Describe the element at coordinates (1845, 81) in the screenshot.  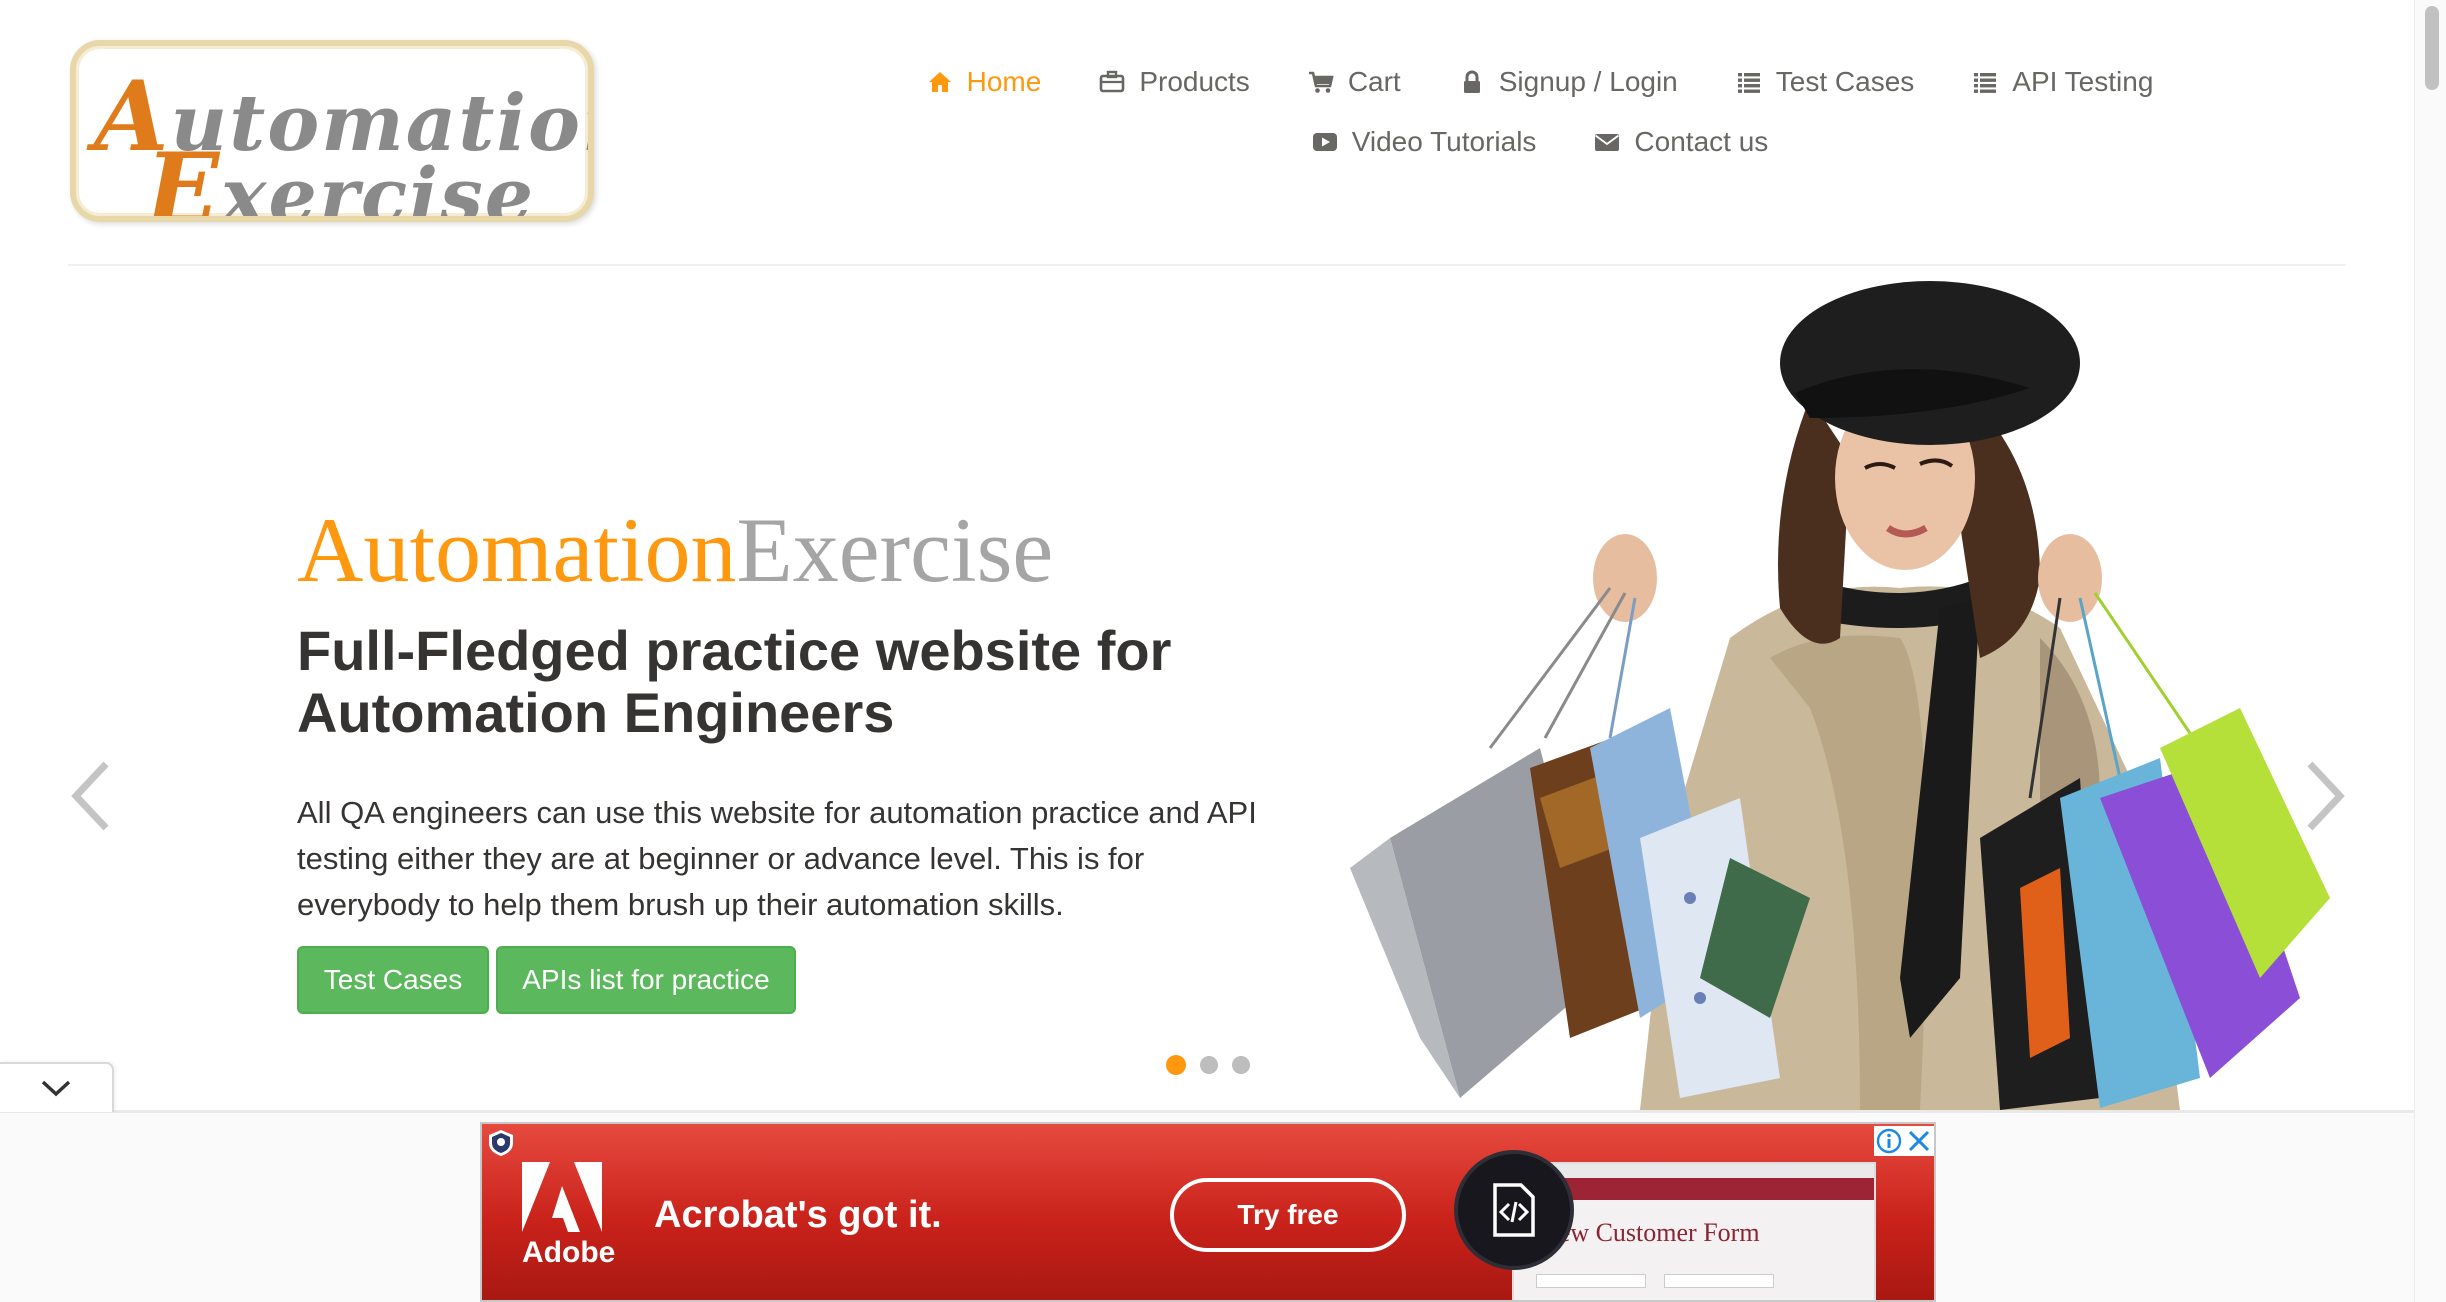
I see `nav-label-test-cases: Test Cases` at that location.